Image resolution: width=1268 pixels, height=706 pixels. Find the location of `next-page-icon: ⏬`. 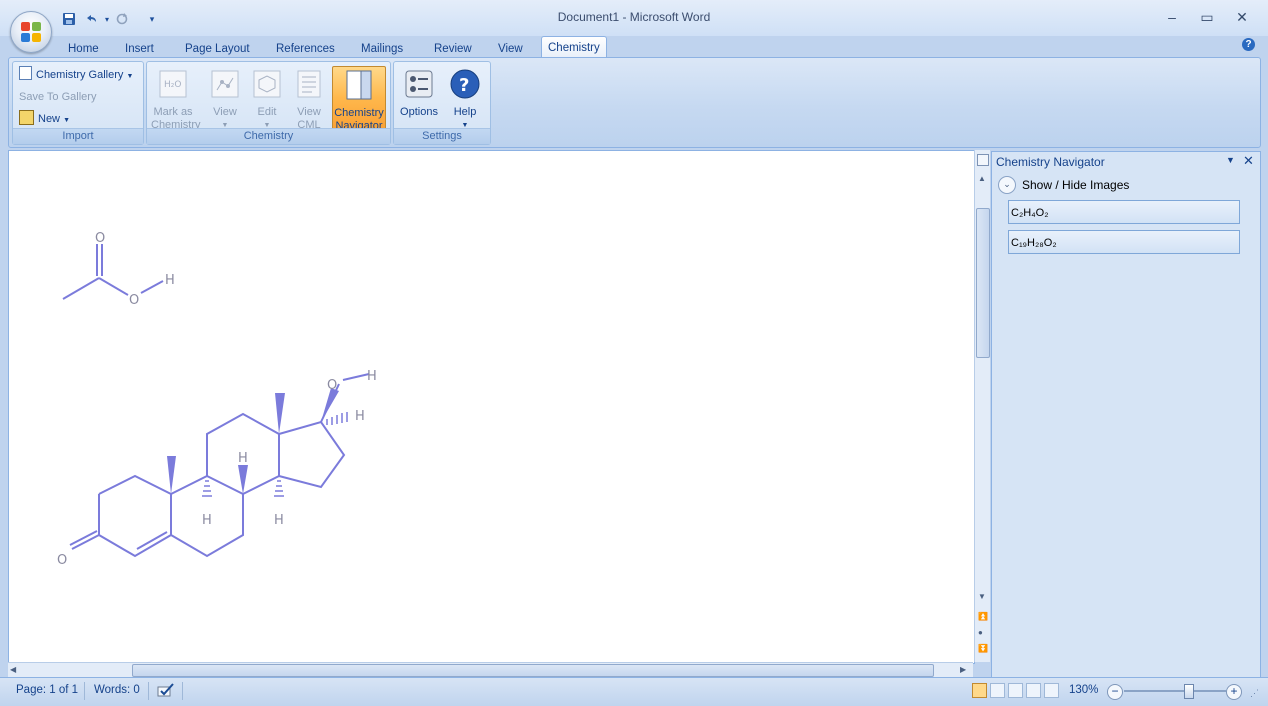

next-page-icon: ⏬ is located at coordinates (983, 648).